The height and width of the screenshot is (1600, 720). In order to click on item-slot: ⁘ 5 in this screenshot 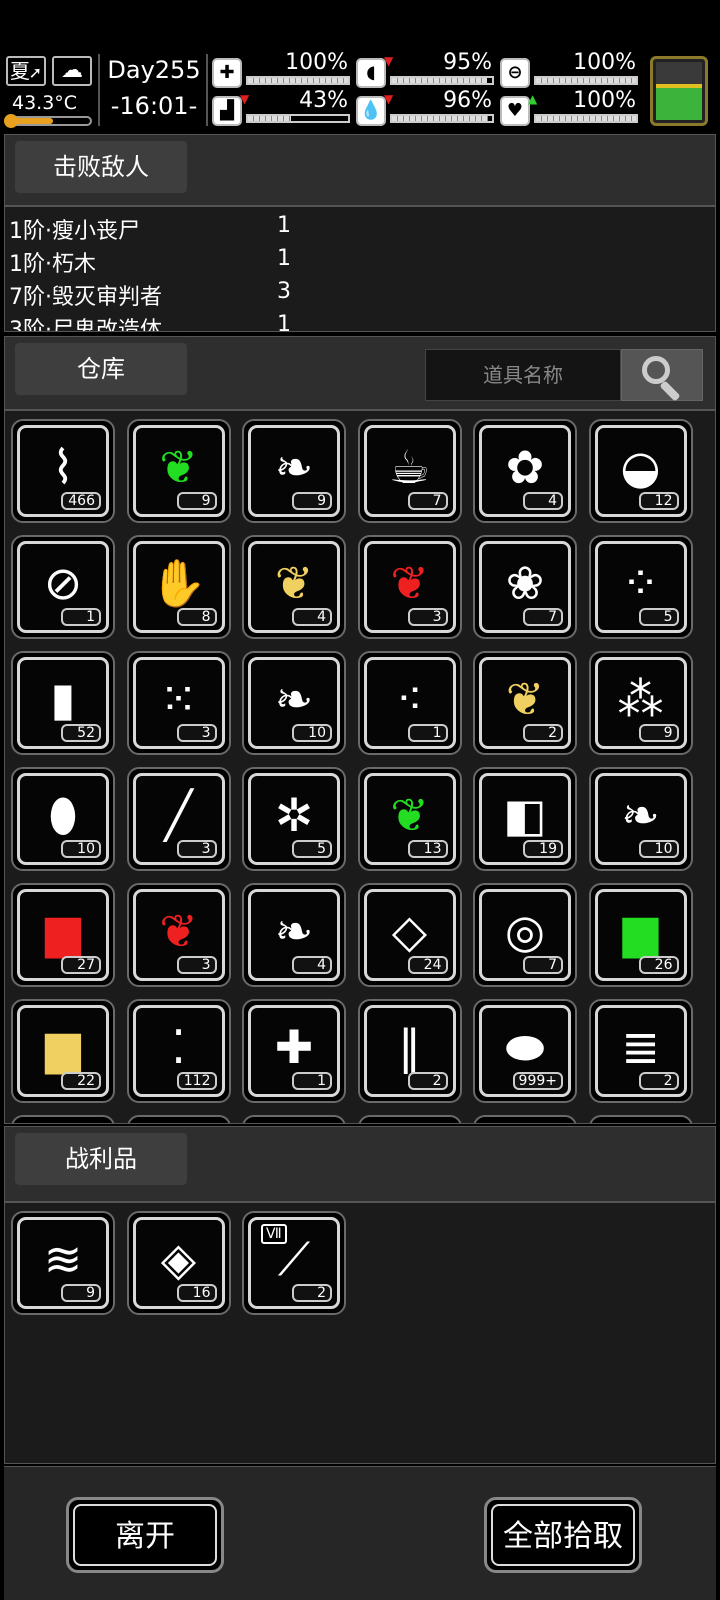, I will do `click(640, 587)`.